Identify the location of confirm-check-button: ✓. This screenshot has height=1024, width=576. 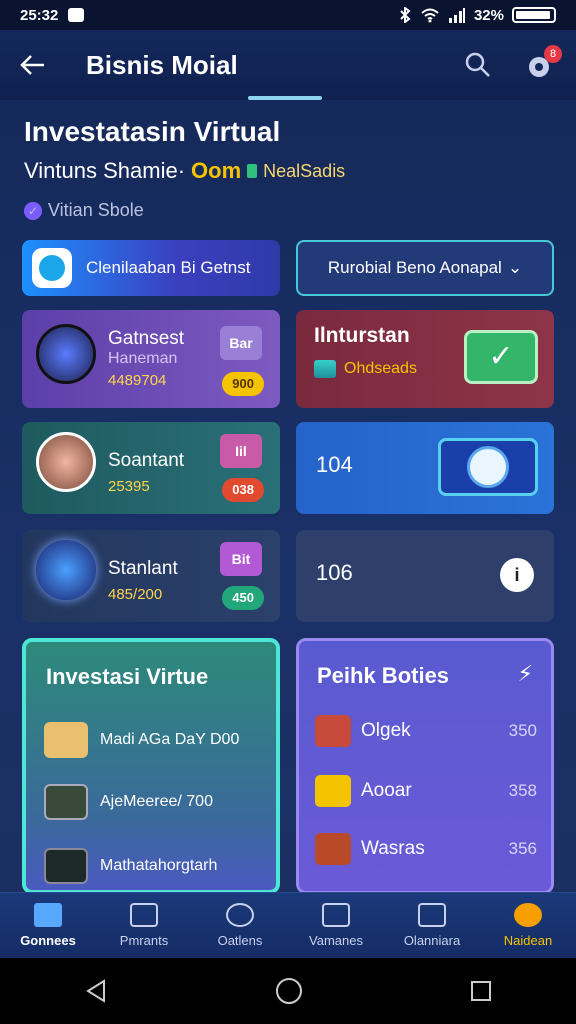
(501, 357).